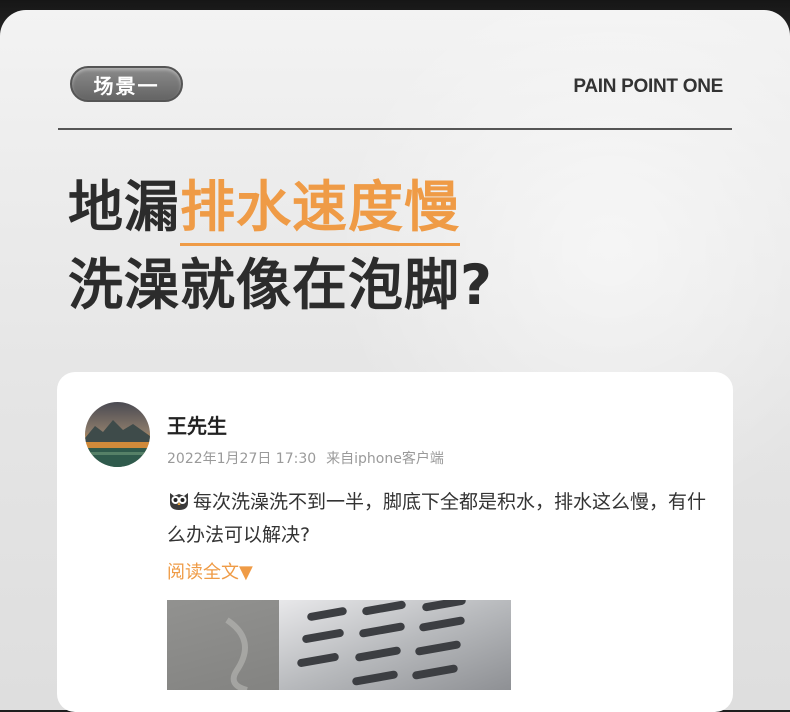 The height and width of the screenshot is (712, 790). I want to click on header-divider, so click(395, 129).